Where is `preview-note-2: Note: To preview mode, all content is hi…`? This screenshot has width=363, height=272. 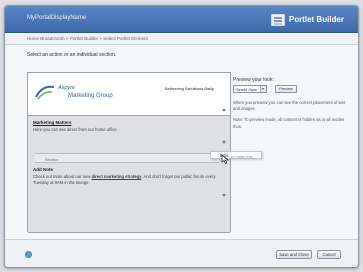 preview-note-2: Note: To preview mode, all content is hi… is located at coordinates (289, 123).